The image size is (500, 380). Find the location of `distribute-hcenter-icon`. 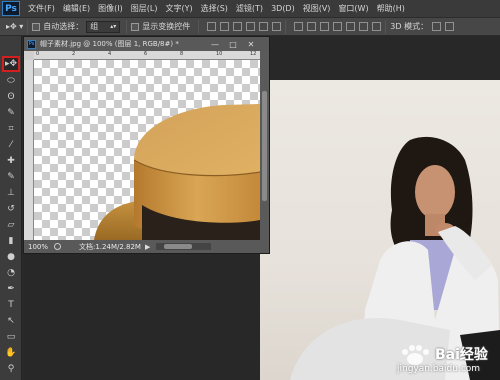

distribute-hcenter-icon is located at coordinates (351, 26).